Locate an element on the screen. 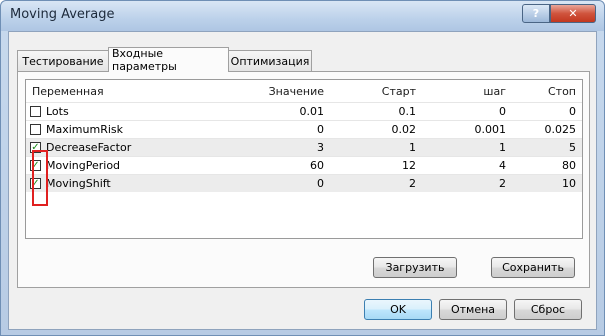 The width and height of the screenshot is (605, 336). close-button: ✕ is located at coordinates (573, 13).